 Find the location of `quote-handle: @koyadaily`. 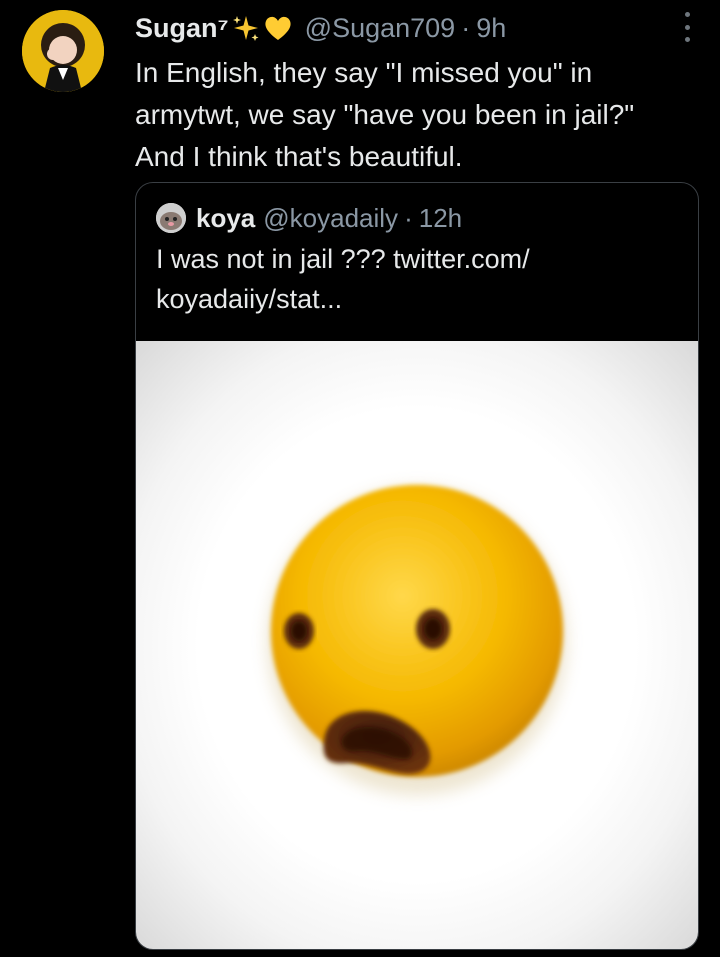

quote-handle: @koyadaily is located at coordinates (330, 218).